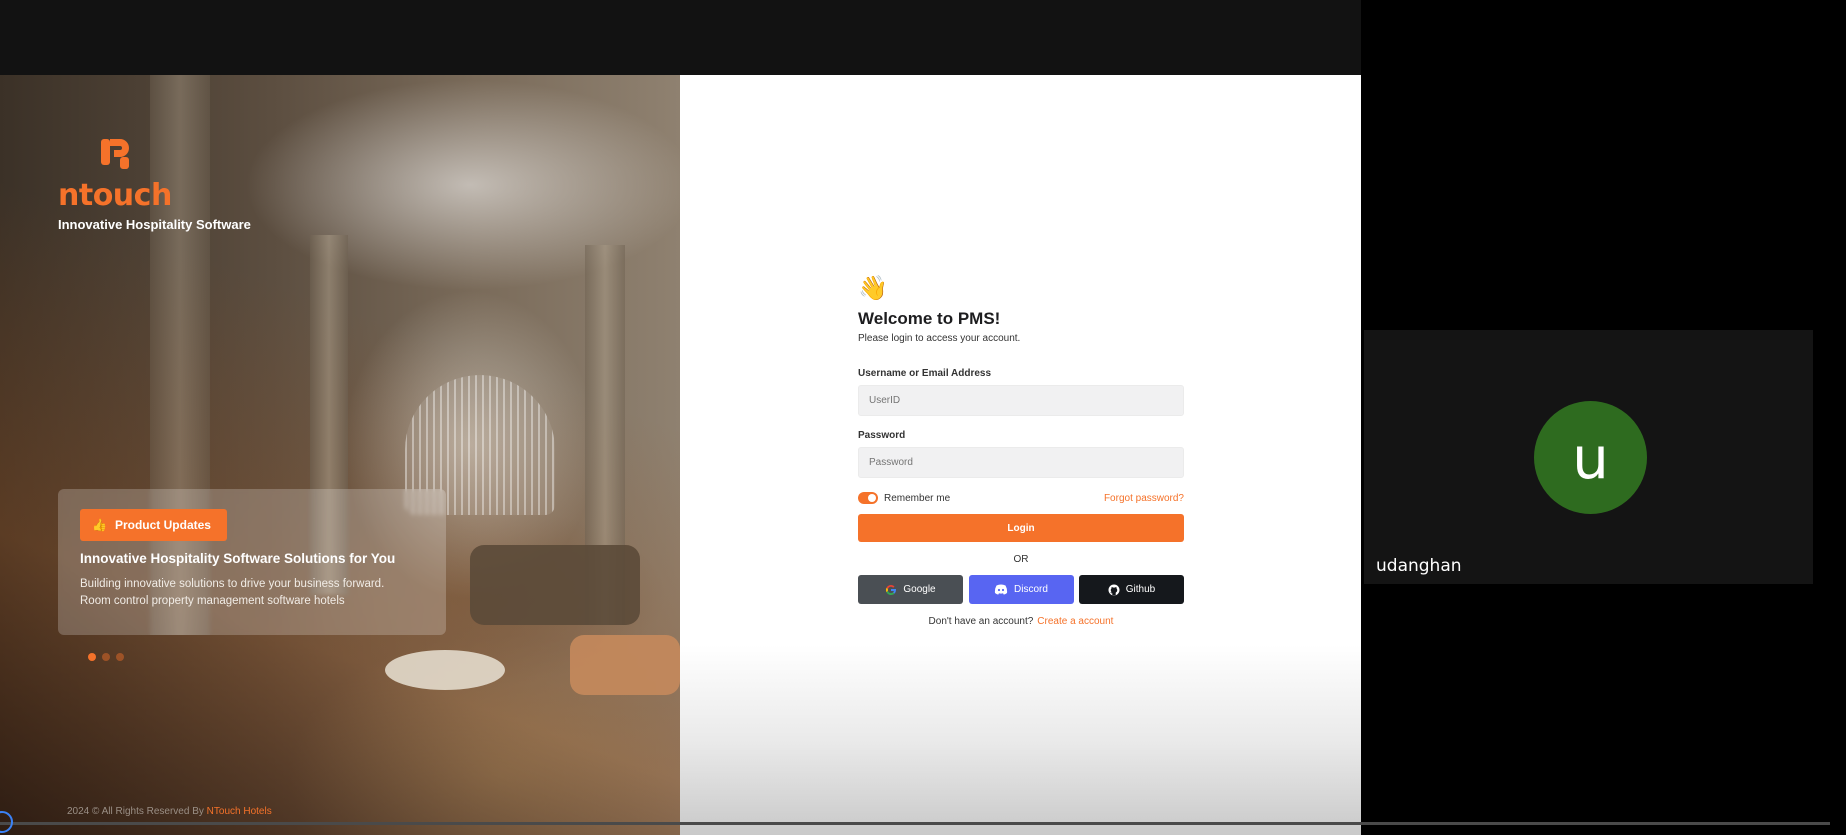 Image resolution: width=1846 pixels, height=835 pixels. What do you see at coordinates (137, 811) in the screenshot?
I see `copyright-text: 2024 © All Rights Reserved By` at bounding box center [137, 811].